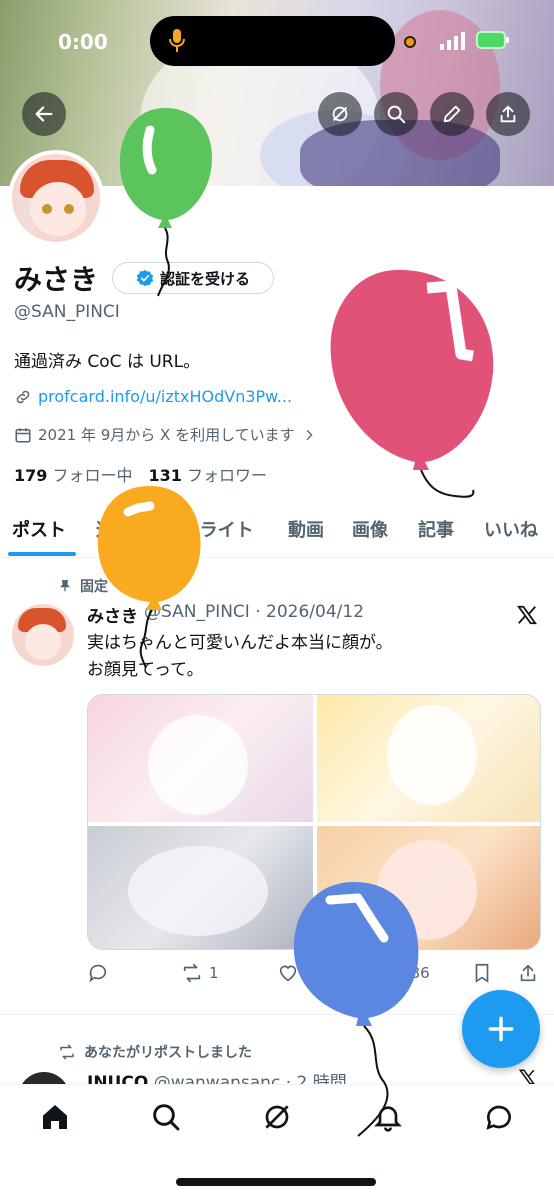 This screenshot has height=1200, width=554. What do you see at coordinates (436, 529) in the screenshot?
I see `tab-articles: 記事` at bounding box center [436, 529].